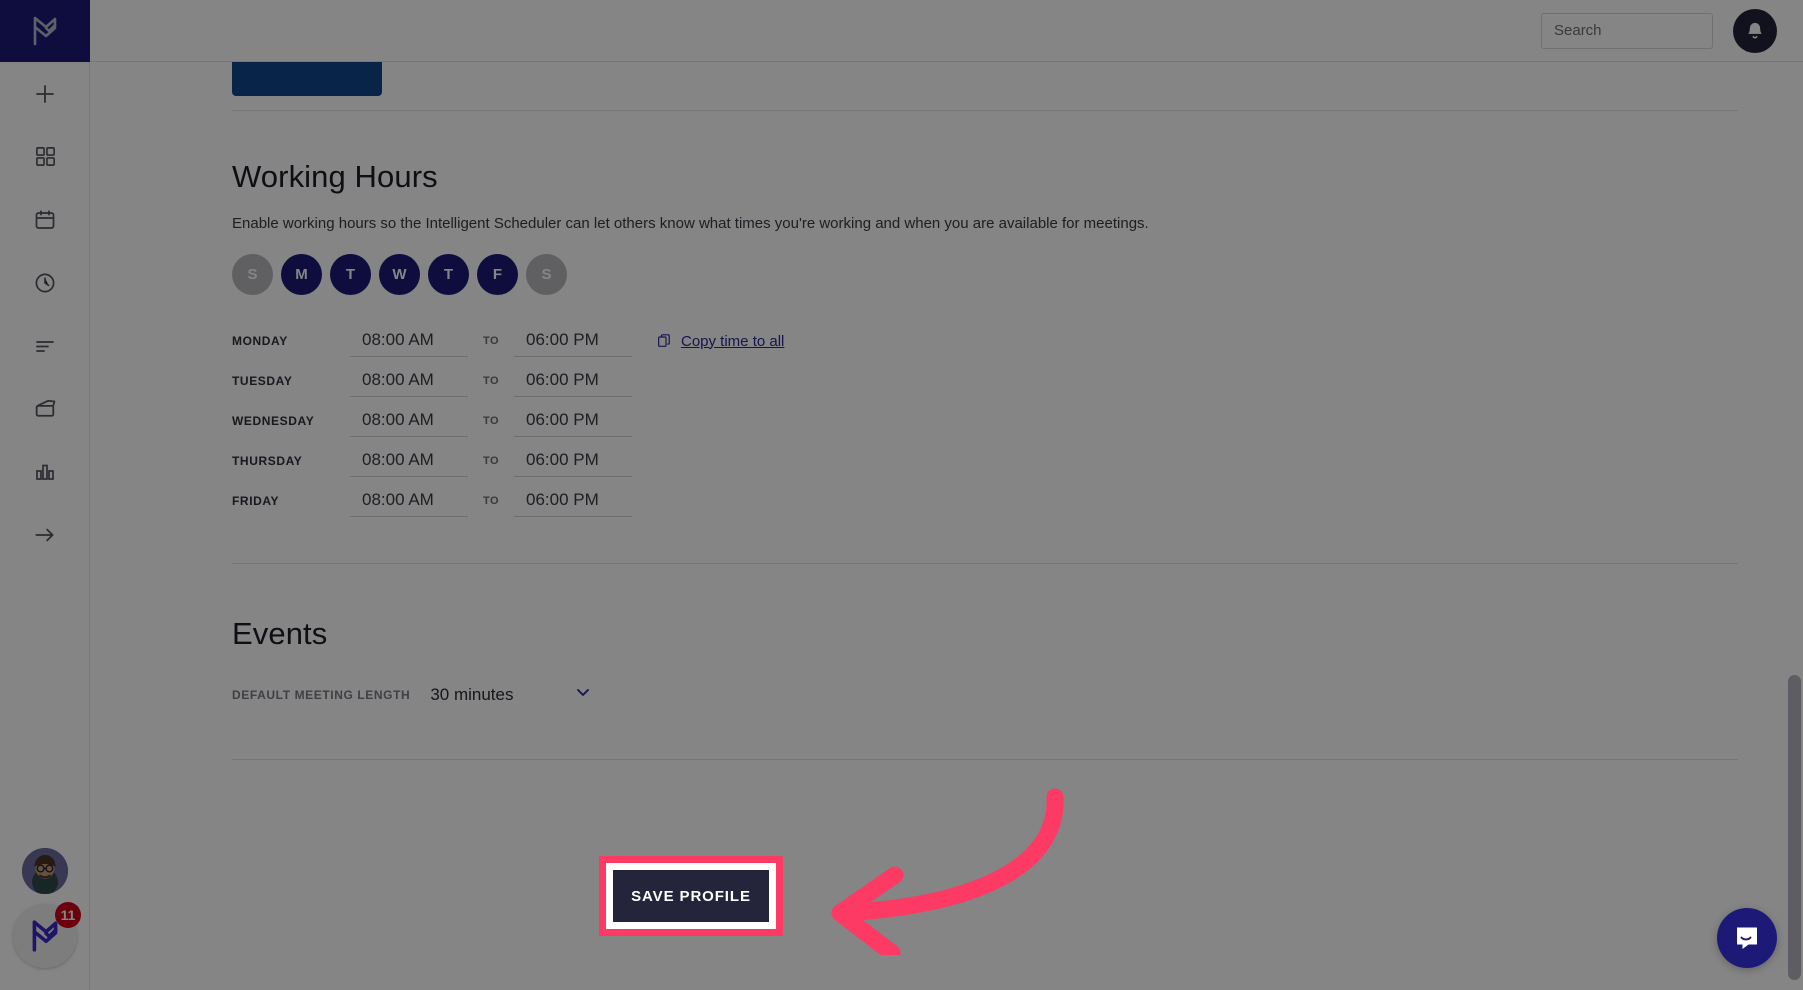  I want to click on day-toggle-group: S M T W T F S, so click(1017, 274).